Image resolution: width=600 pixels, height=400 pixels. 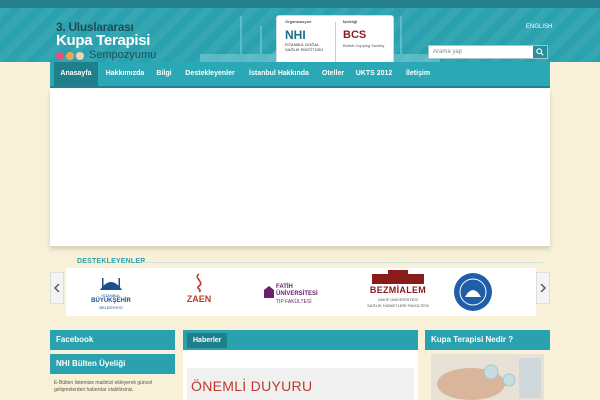 What do you see at coordinates (252, 386) in the screenshot?
I see `news-headline: ÖNEMLİ DUYURU` at bounding box center [252, 386].